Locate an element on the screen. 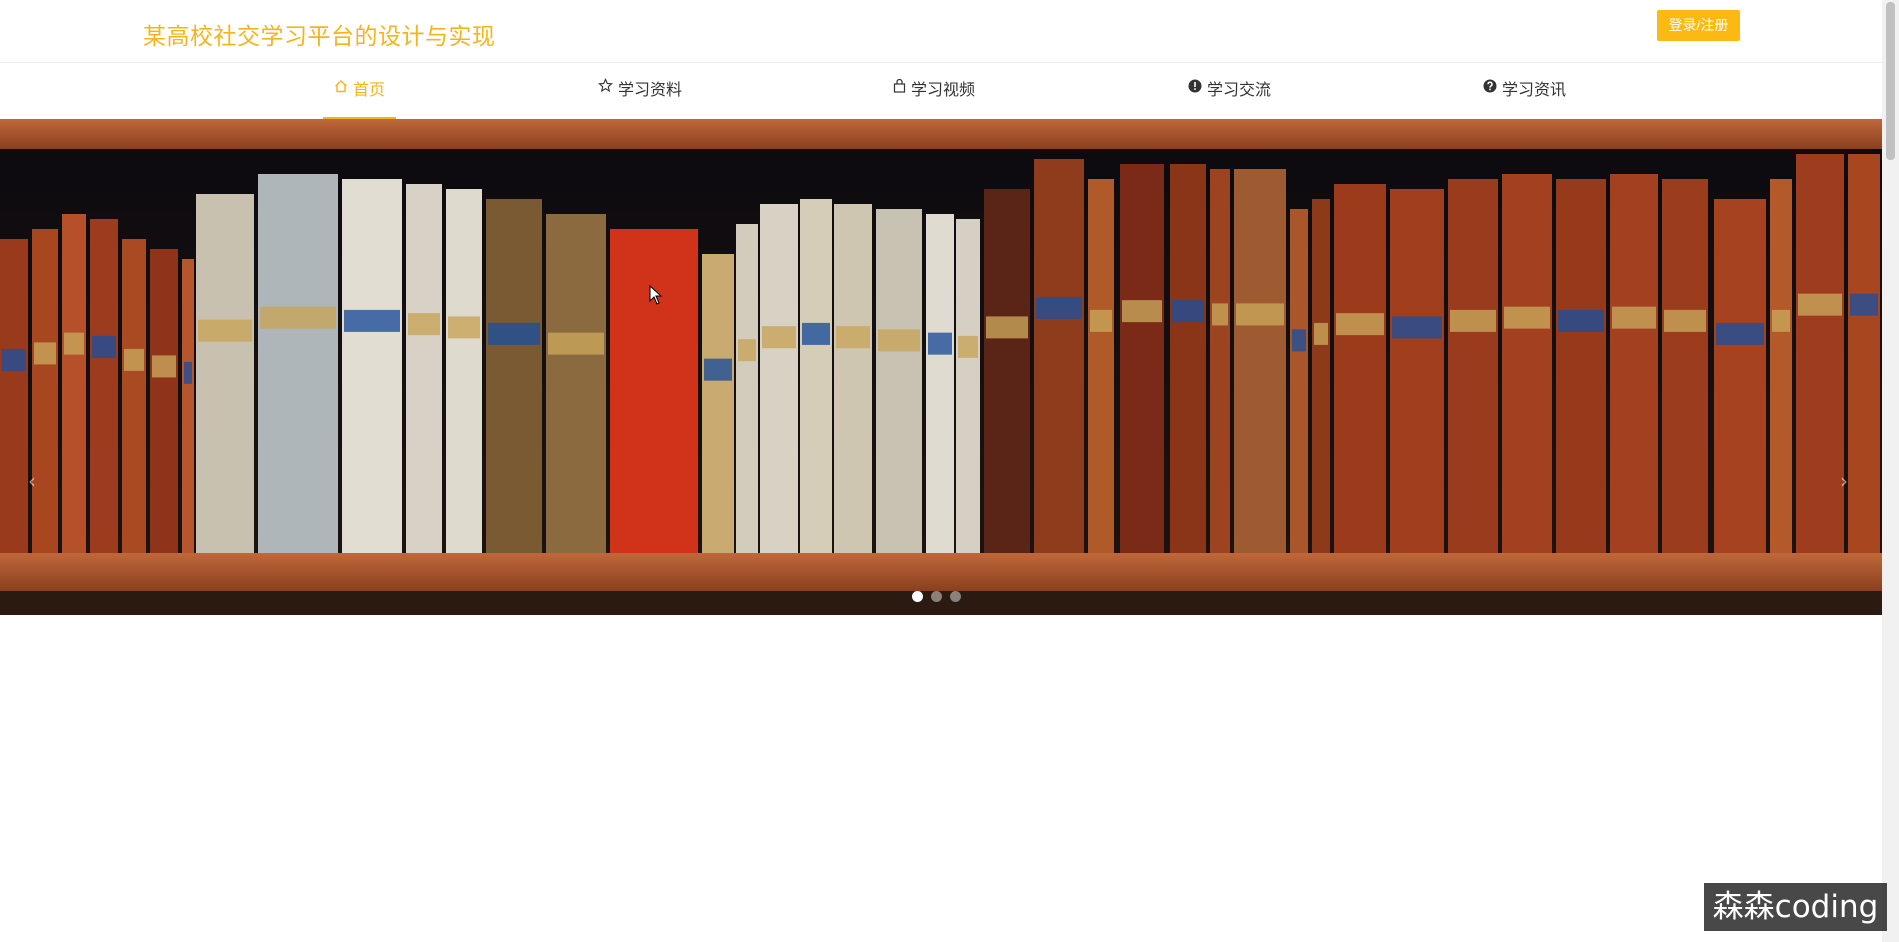 The width and height of the screenshot is (1899, 942). site-title: 某高校社交学习平台的设计与实现 is located at coordinates (319, 36).